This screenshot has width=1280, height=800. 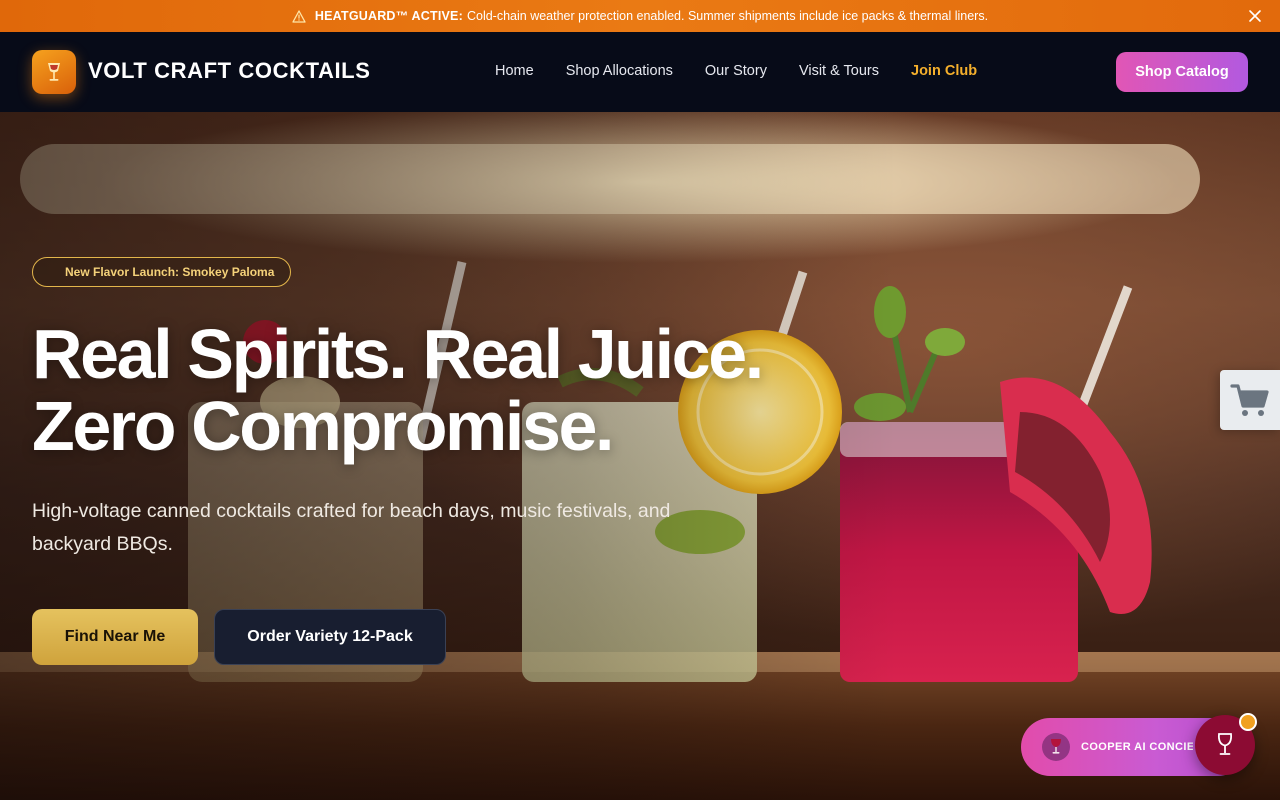 I want to click on nav-home: Home, so click(x=514, y=71).